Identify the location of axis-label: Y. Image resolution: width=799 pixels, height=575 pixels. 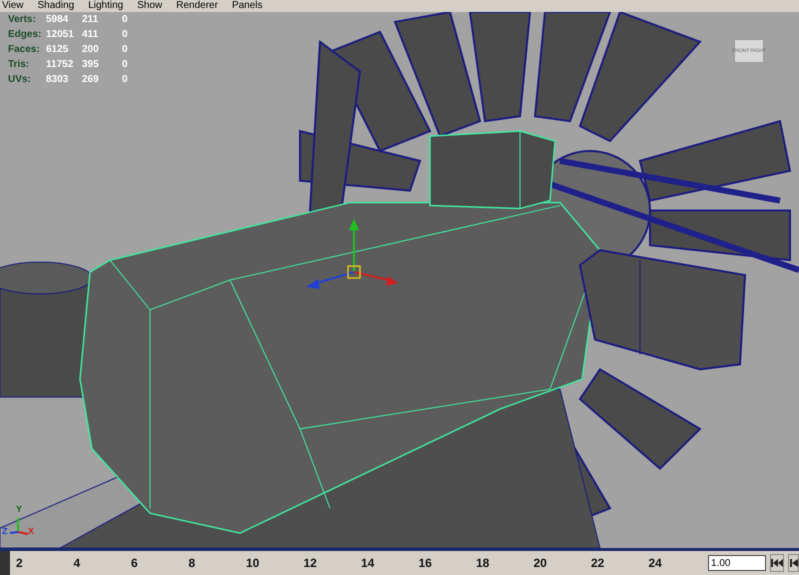
(19, 509).